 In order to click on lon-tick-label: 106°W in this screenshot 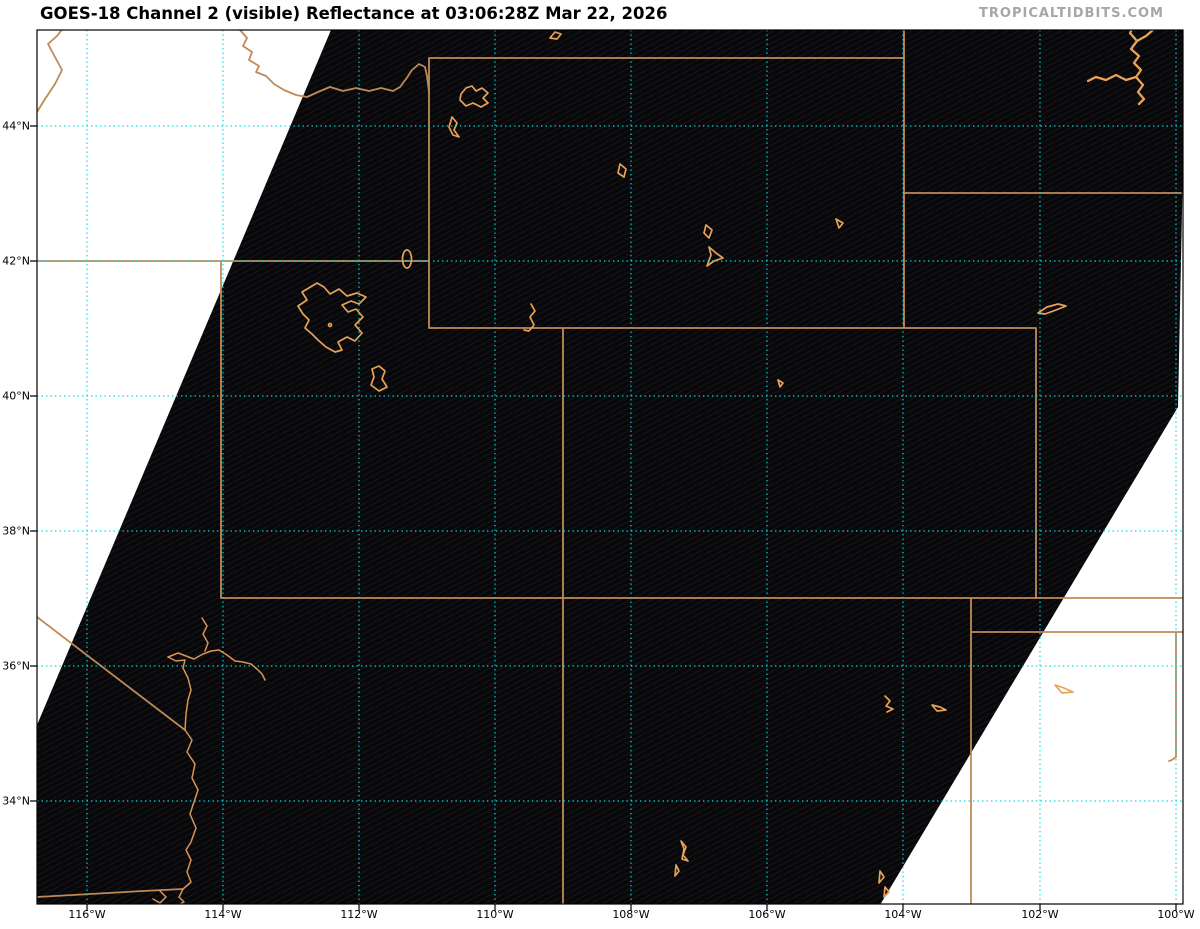, I will do `click(767, 914)`.